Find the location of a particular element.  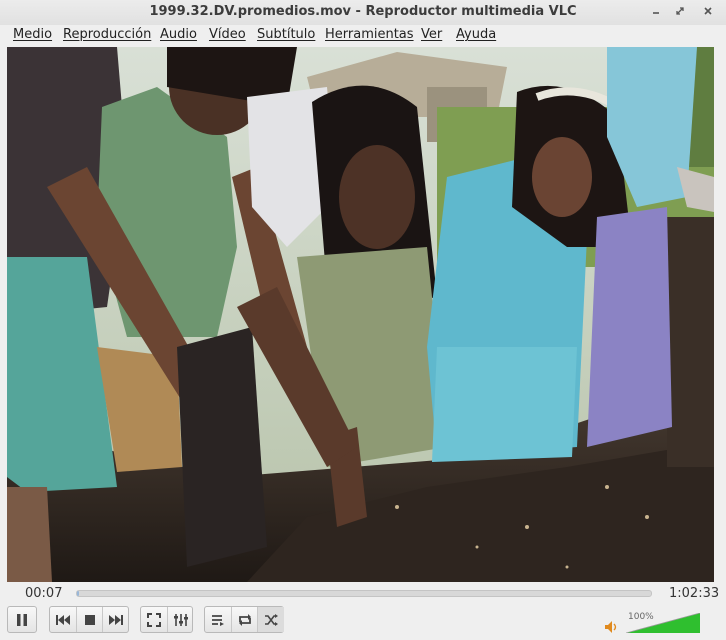

stop-button is located at coordinates (89, 619).